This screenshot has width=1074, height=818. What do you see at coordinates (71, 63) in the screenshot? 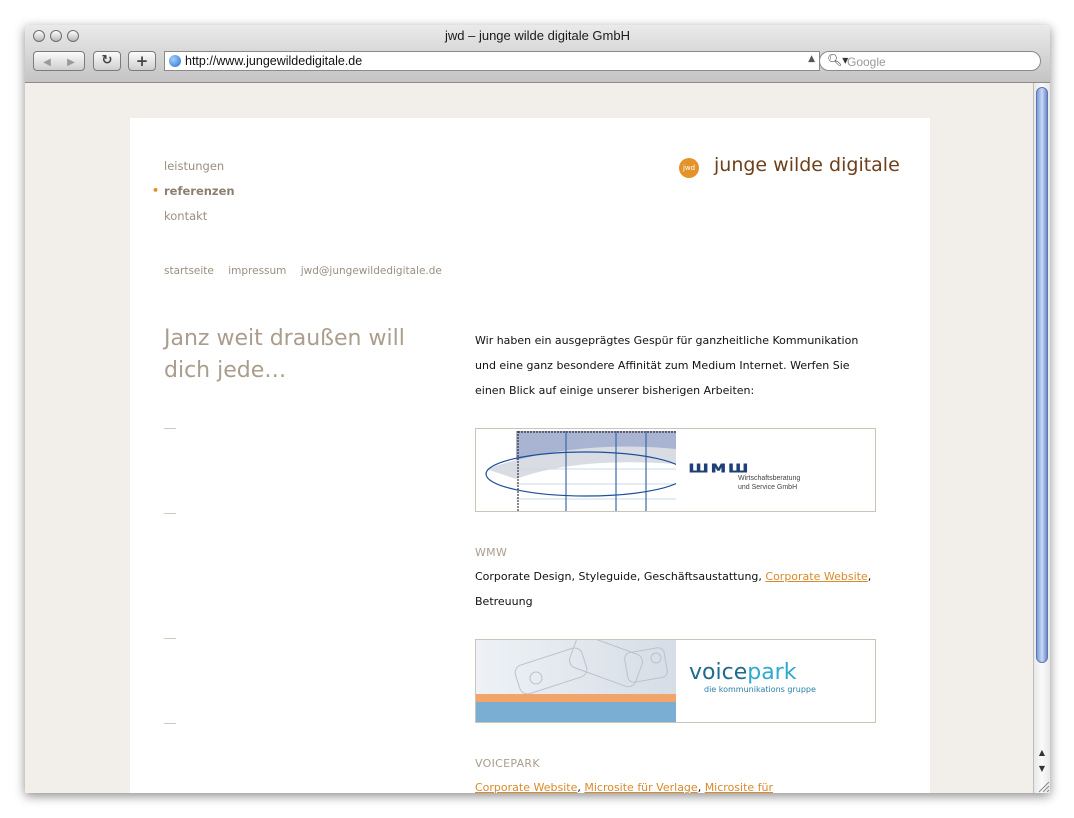
I see `forward-arrow-icon: ▶` at bounding box center [71, 63].